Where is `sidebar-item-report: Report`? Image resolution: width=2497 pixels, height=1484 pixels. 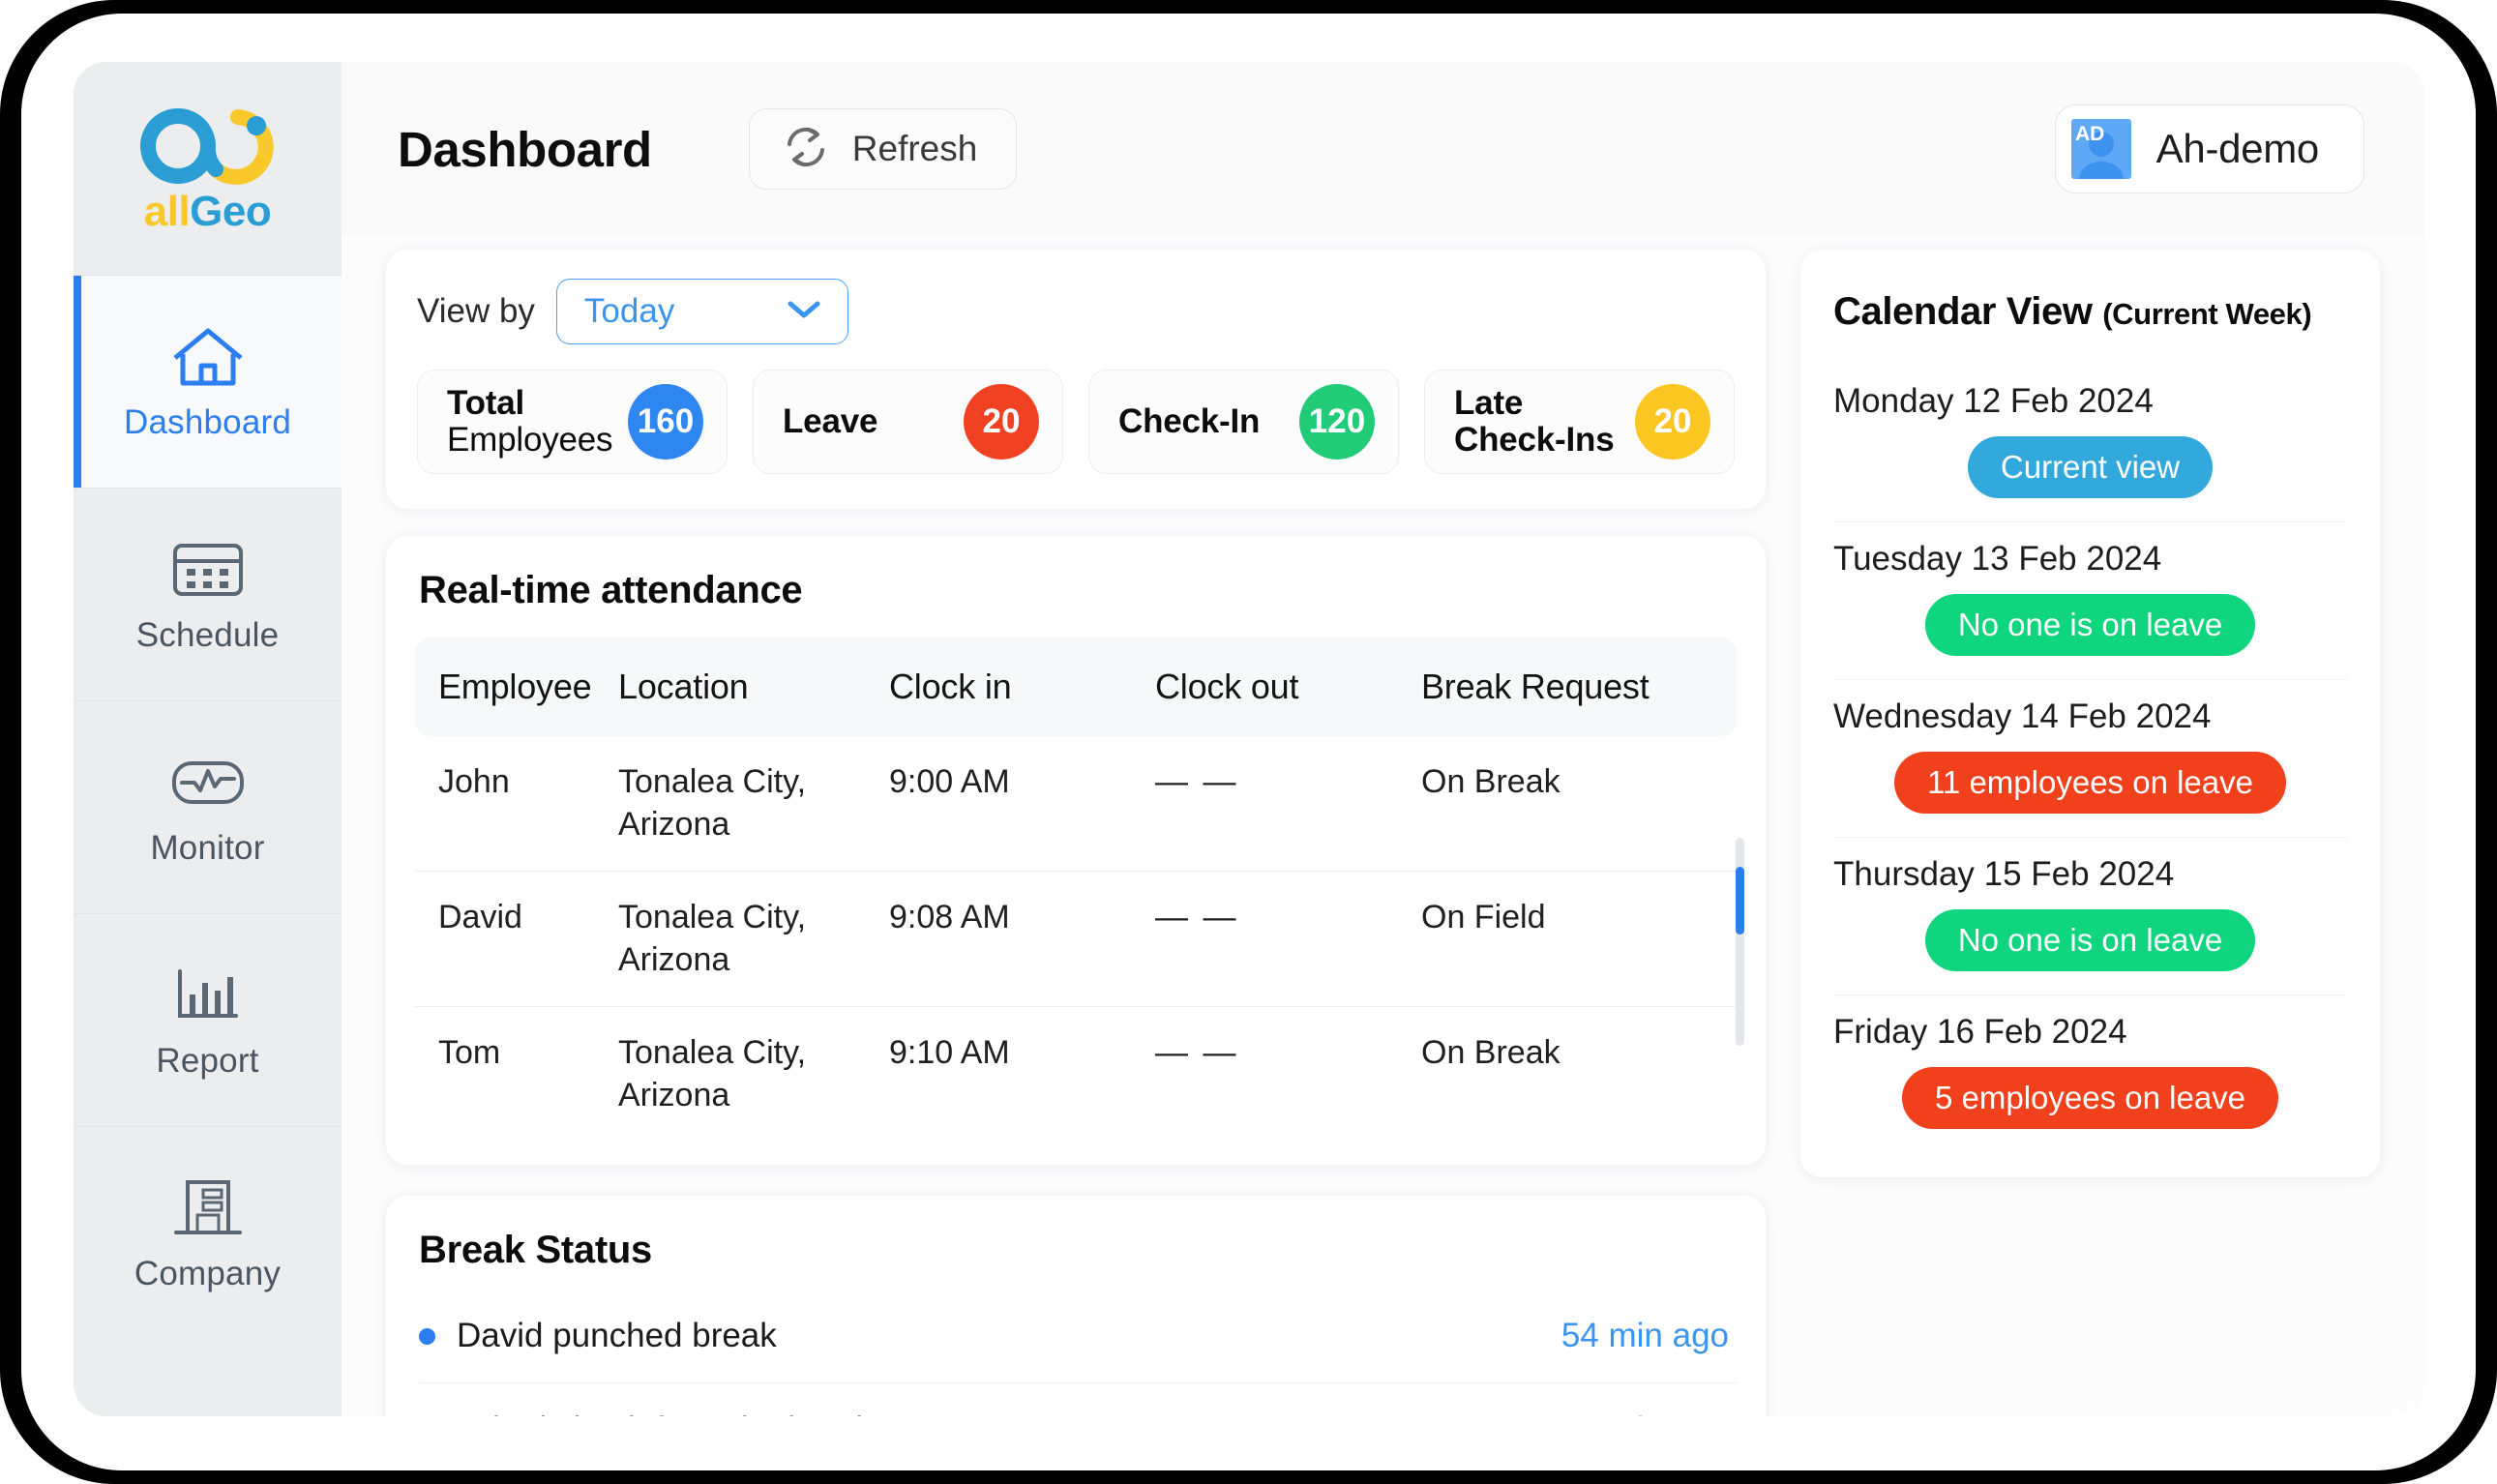
sidebar-item-report: Report is located at coordinates (208, 1019).